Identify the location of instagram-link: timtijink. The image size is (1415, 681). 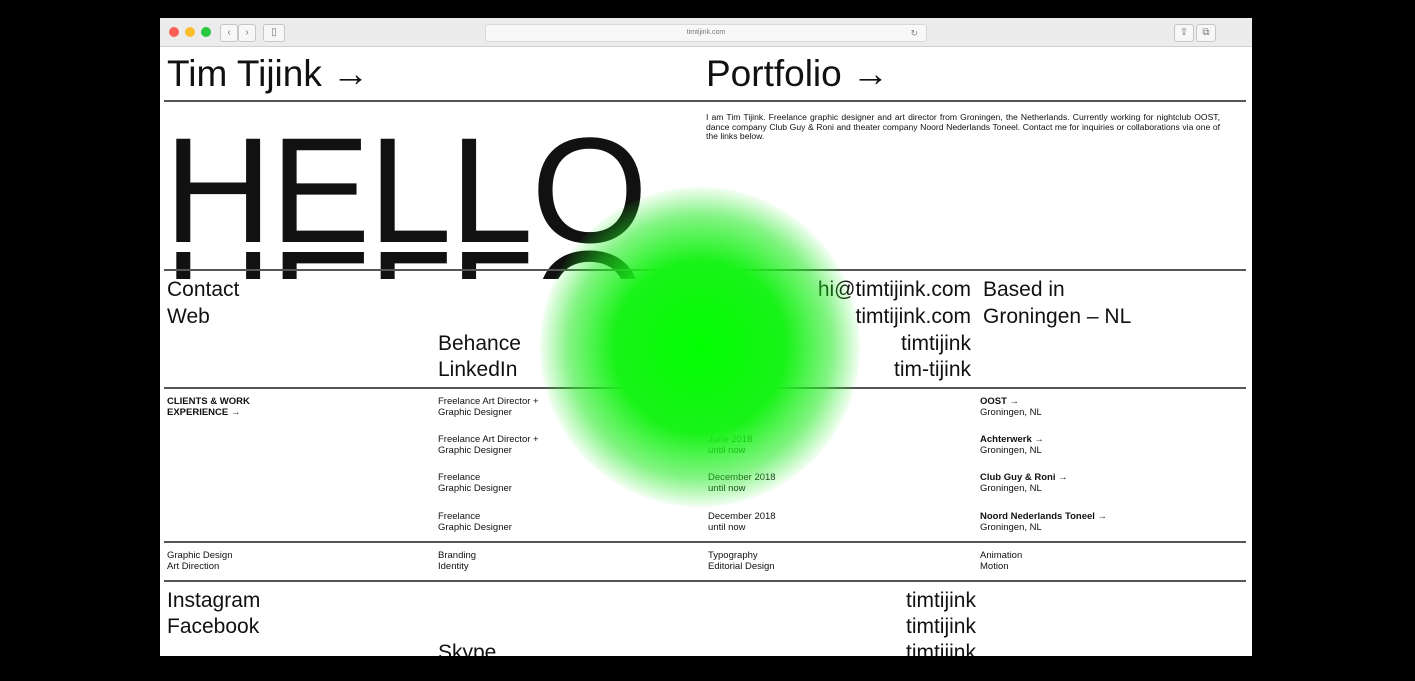
(941, 600).